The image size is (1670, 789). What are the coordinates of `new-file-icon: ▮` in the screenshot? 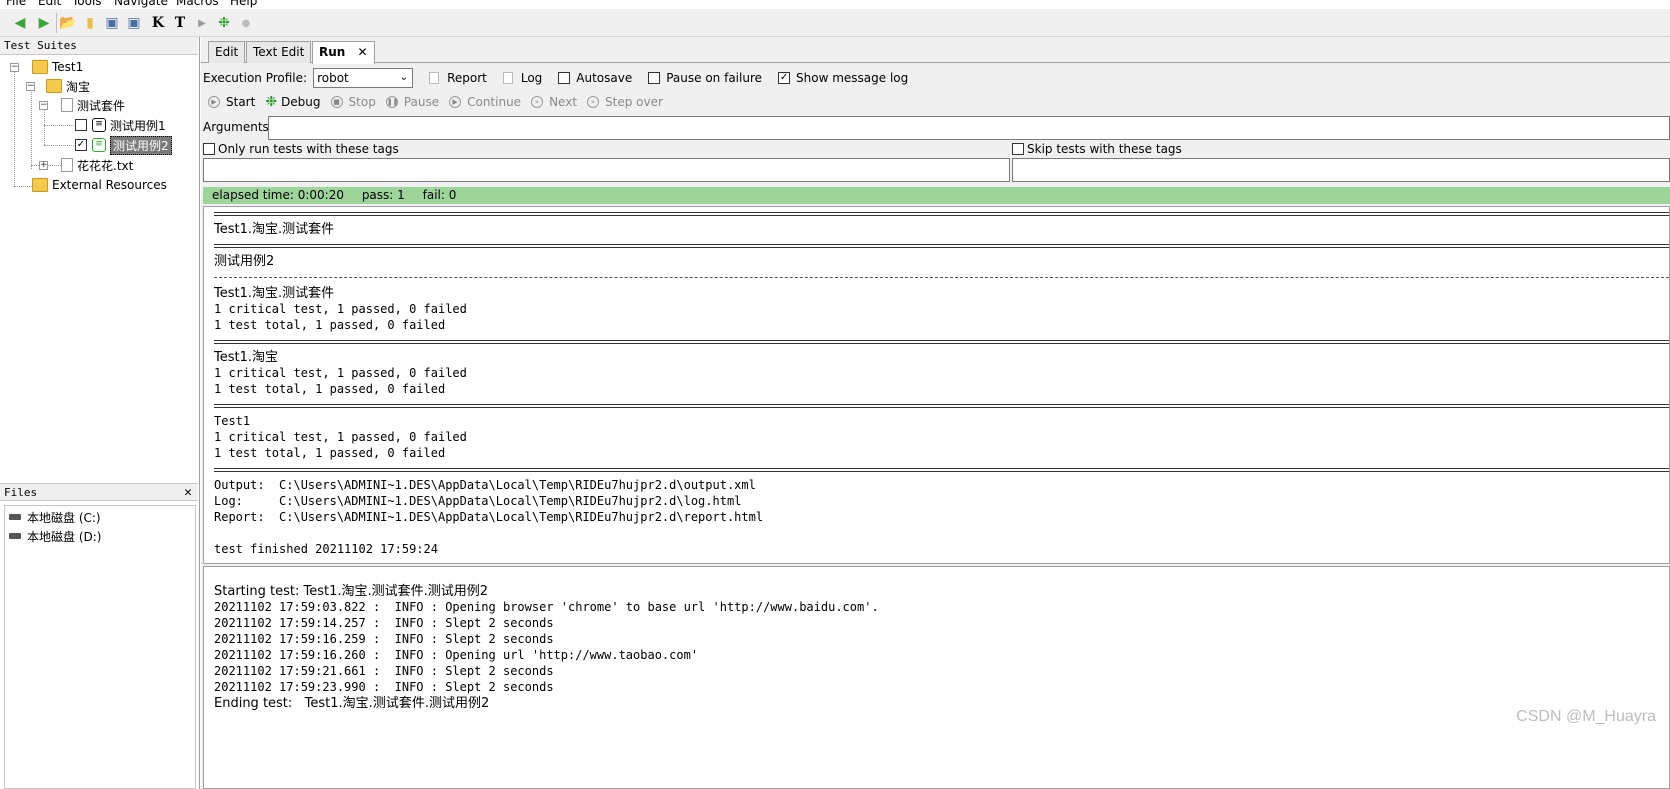 It's located at (90, 23).